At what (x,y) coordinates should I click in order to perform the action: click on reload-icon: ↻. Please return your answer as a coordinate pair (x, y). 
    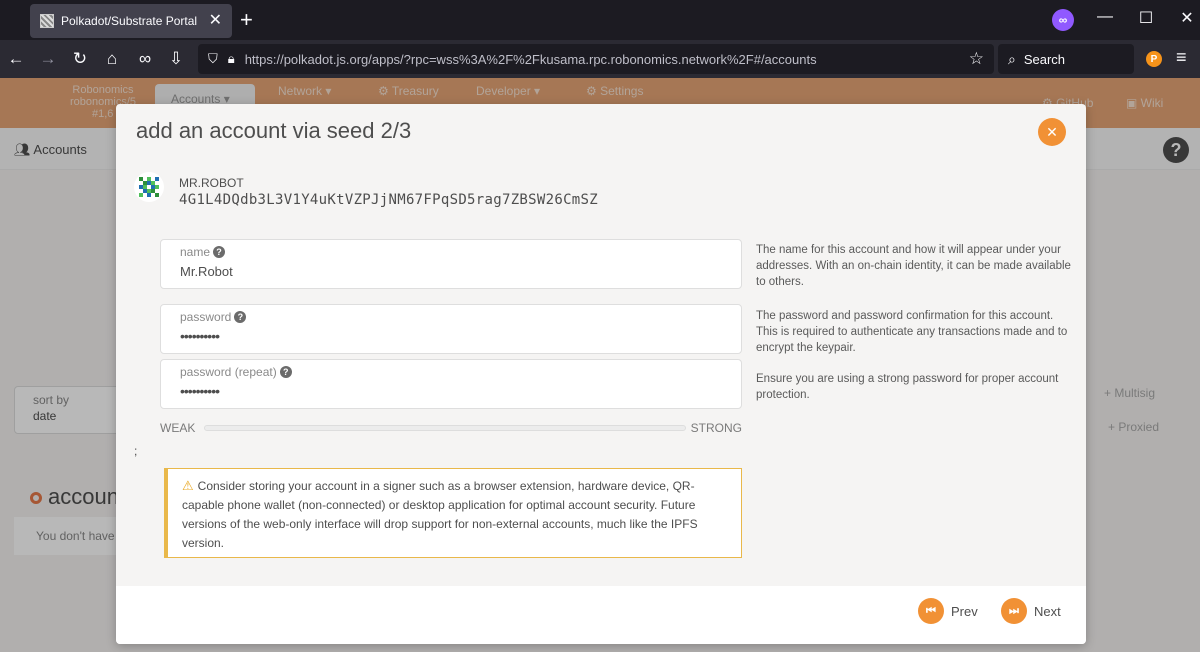
    Looking at the image, I should click on (80, 59).